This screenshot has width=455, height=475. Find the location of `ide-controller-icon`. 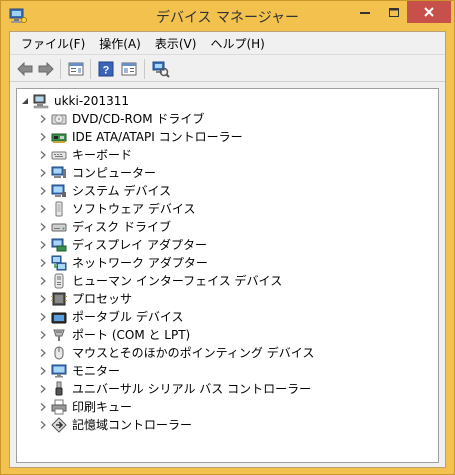

ide-controller-icon is located at coordinates (59, 138).